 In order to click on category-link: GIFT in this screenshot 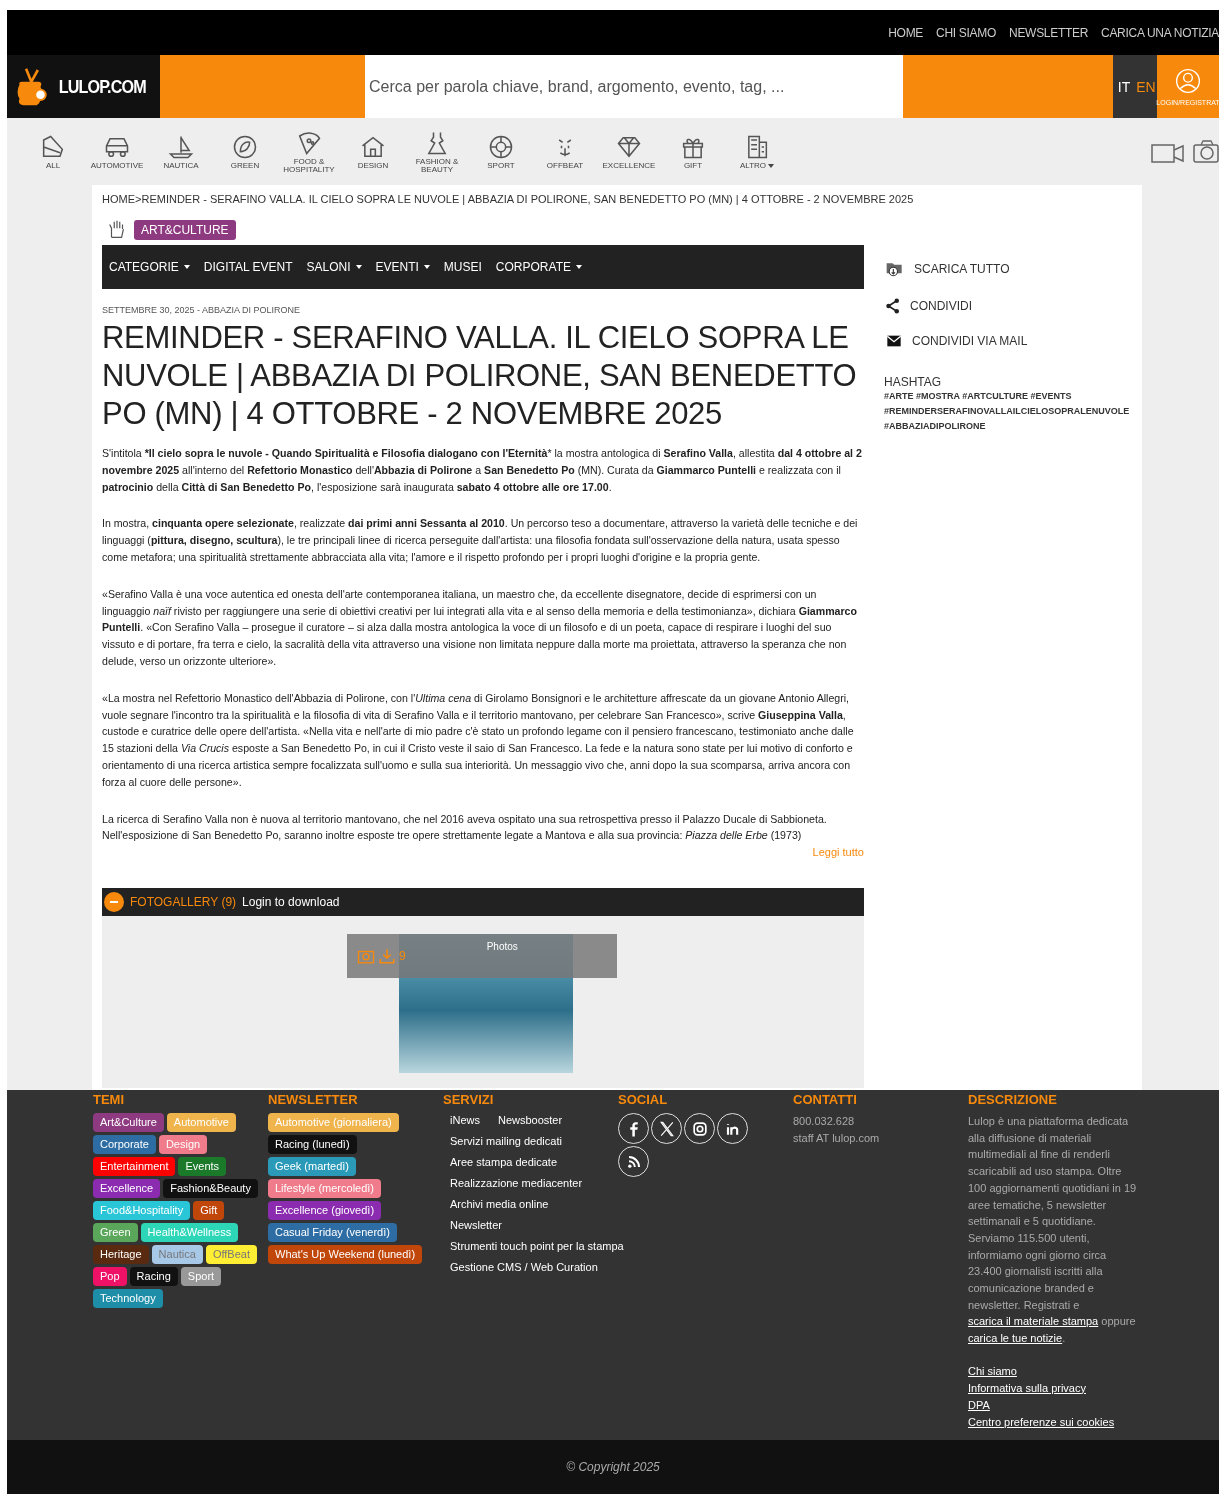, I will do `click(693, 166)`.